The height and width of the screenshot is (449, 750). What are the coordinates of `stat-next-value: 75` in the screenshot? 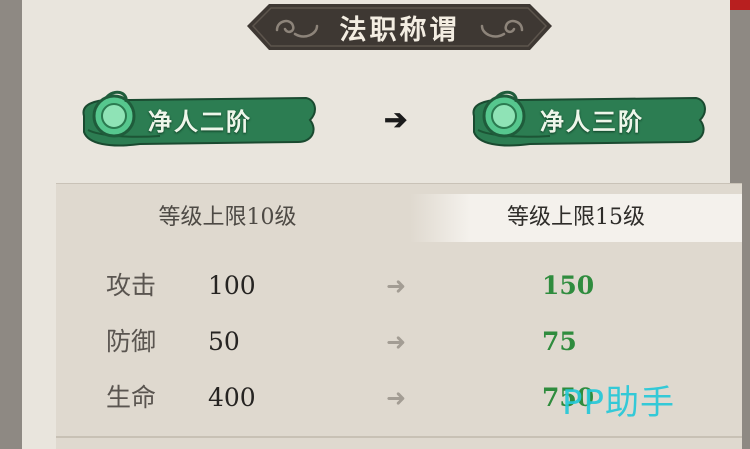 It's located at (559, 341).